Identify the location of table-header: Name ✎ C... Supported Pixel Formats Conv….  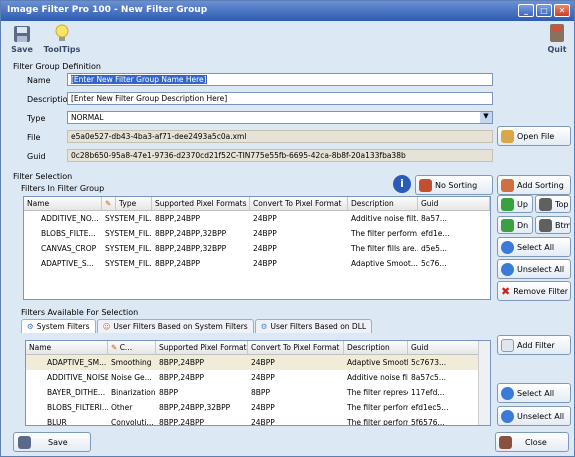
(258, 348).